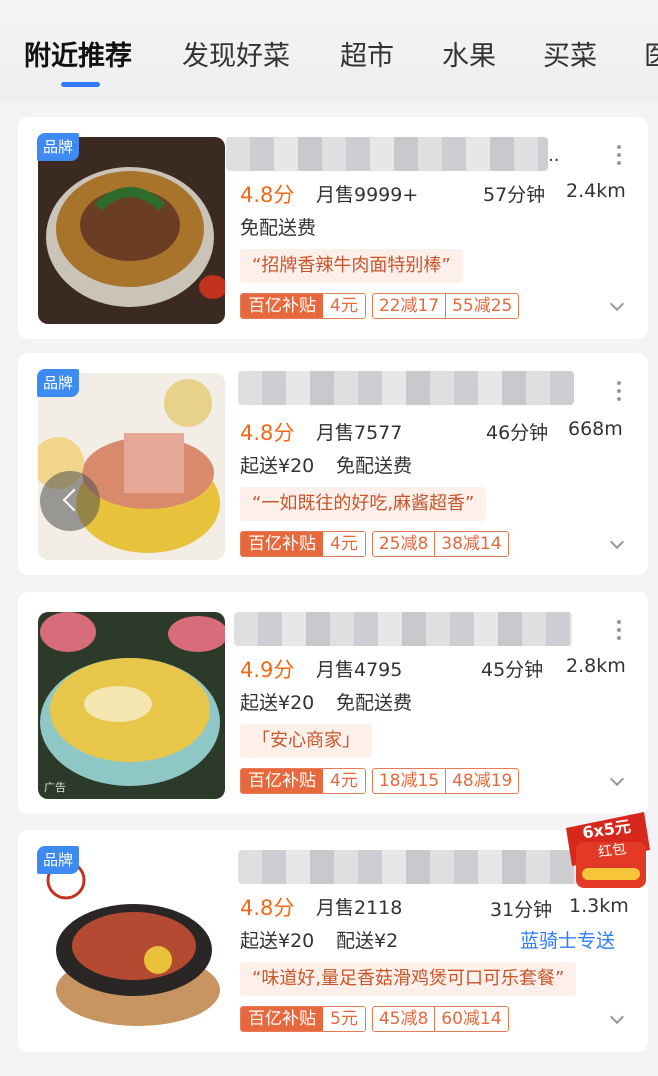 This screenshot has height=1076, width=658. Describe the element at coordinates (78, 53) in the screenshot. I see `tab-nearby: 附近推荐` at that location.